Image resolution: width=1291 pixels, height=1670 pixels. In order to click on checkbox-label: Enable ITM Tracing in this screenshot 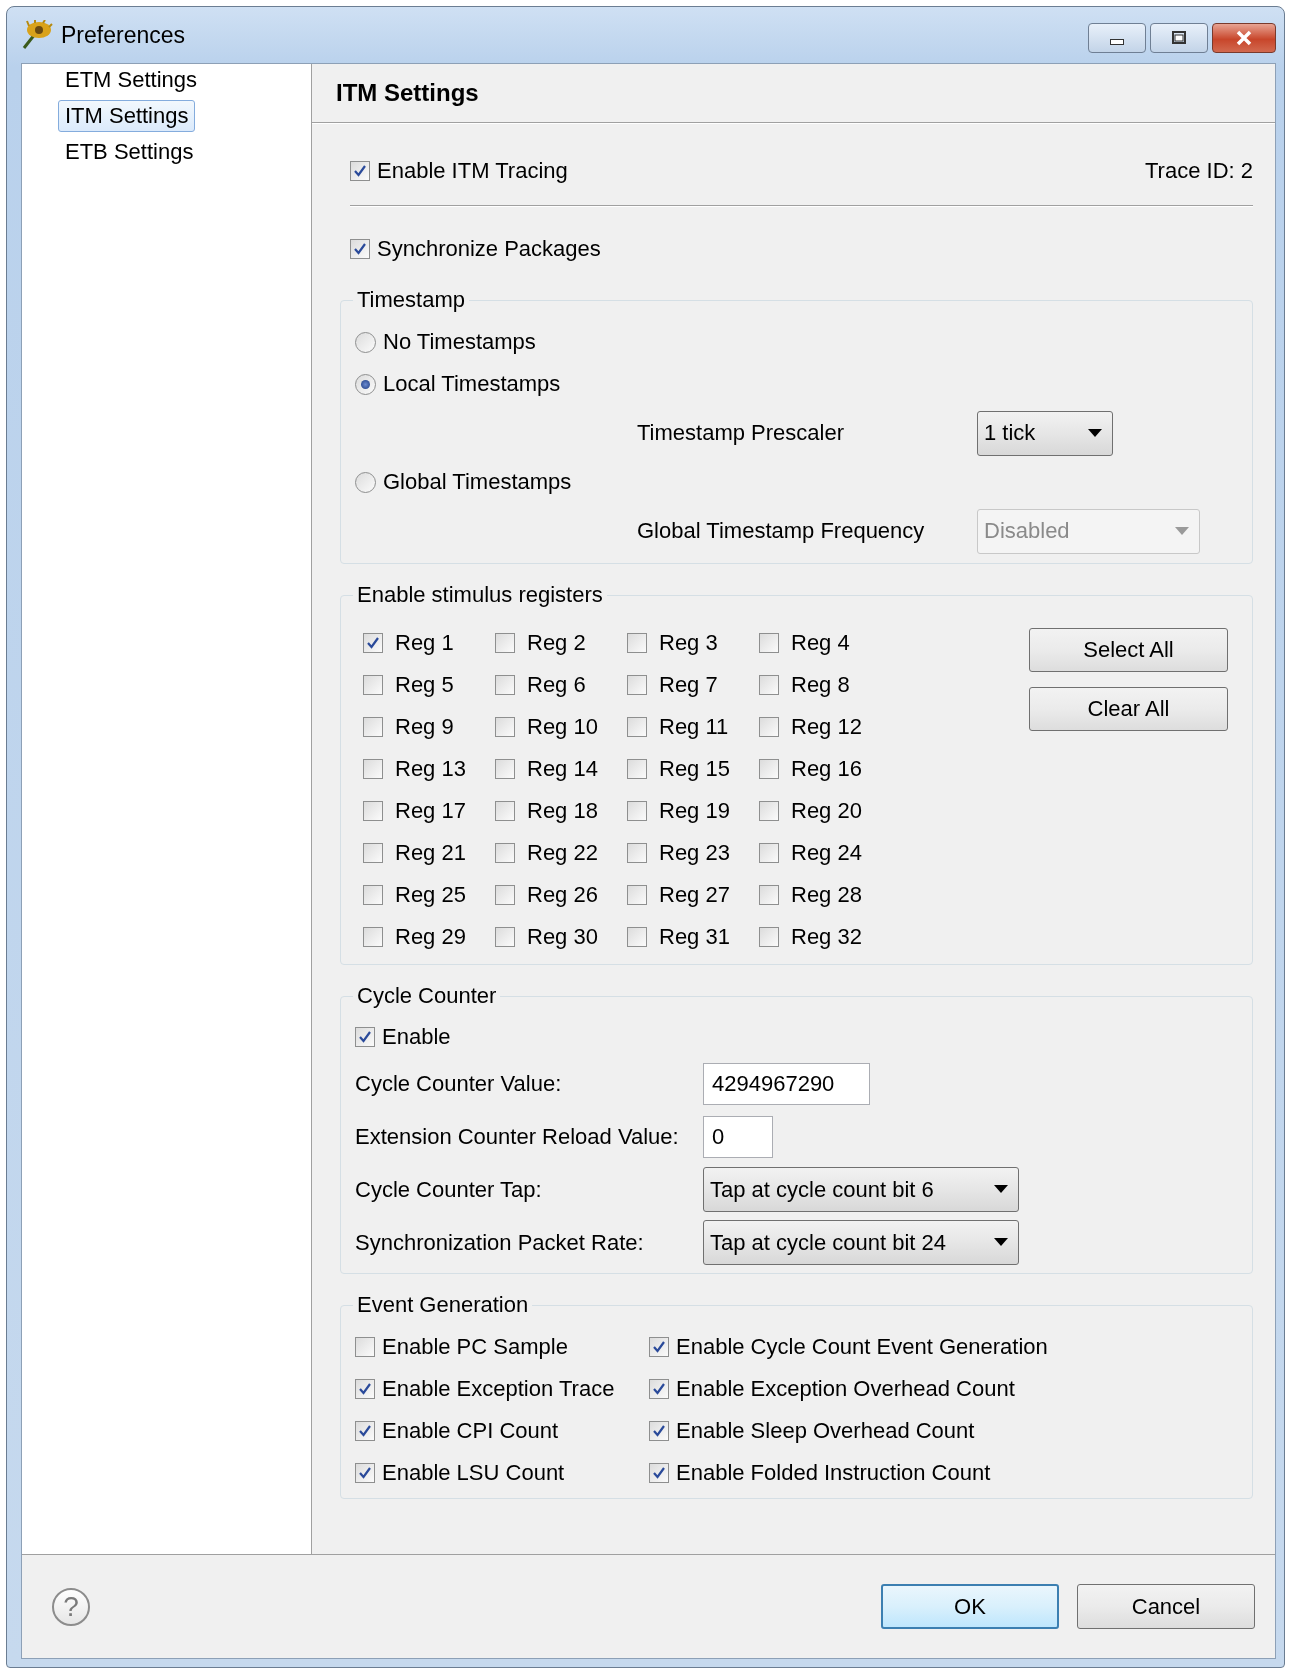, I will do `click(472, 171)`.